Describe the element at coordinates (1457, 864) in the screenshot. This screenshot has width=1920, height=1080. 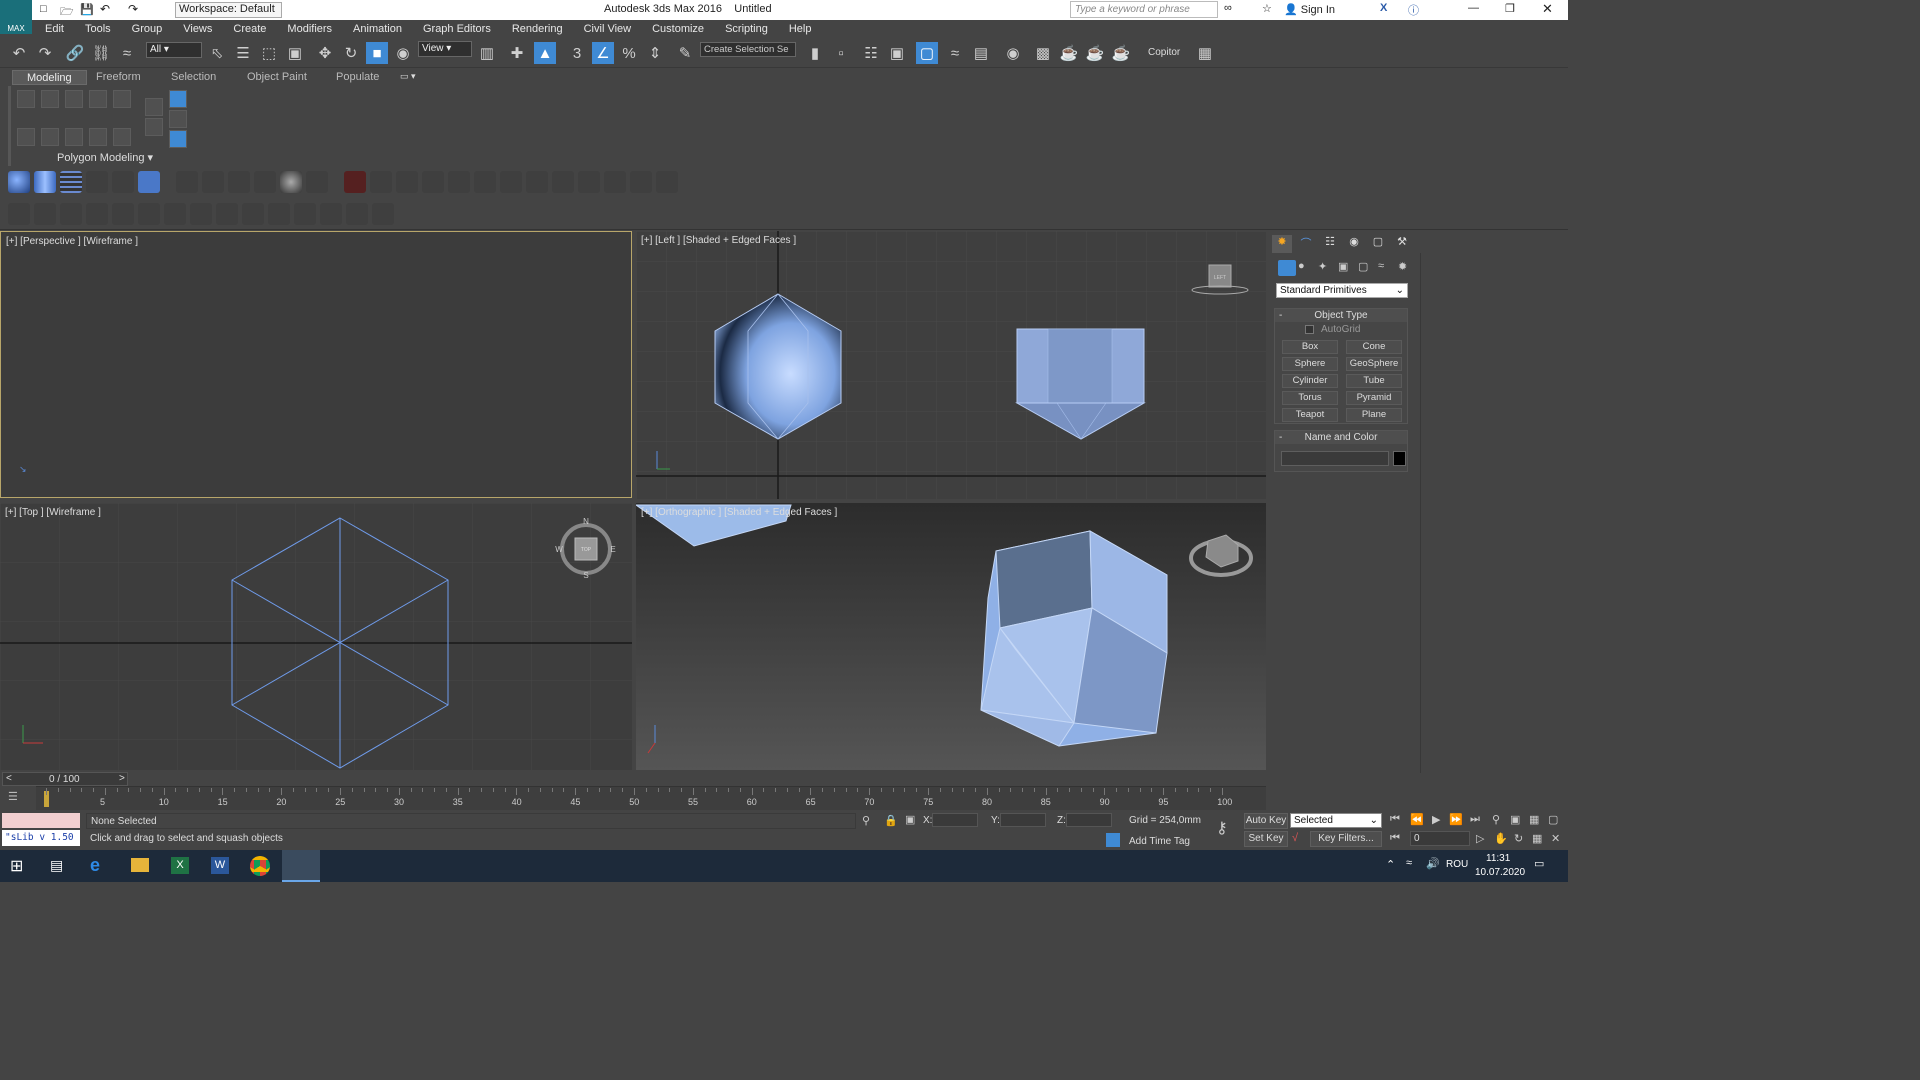
I see `language-indicator: ROU` at that location.